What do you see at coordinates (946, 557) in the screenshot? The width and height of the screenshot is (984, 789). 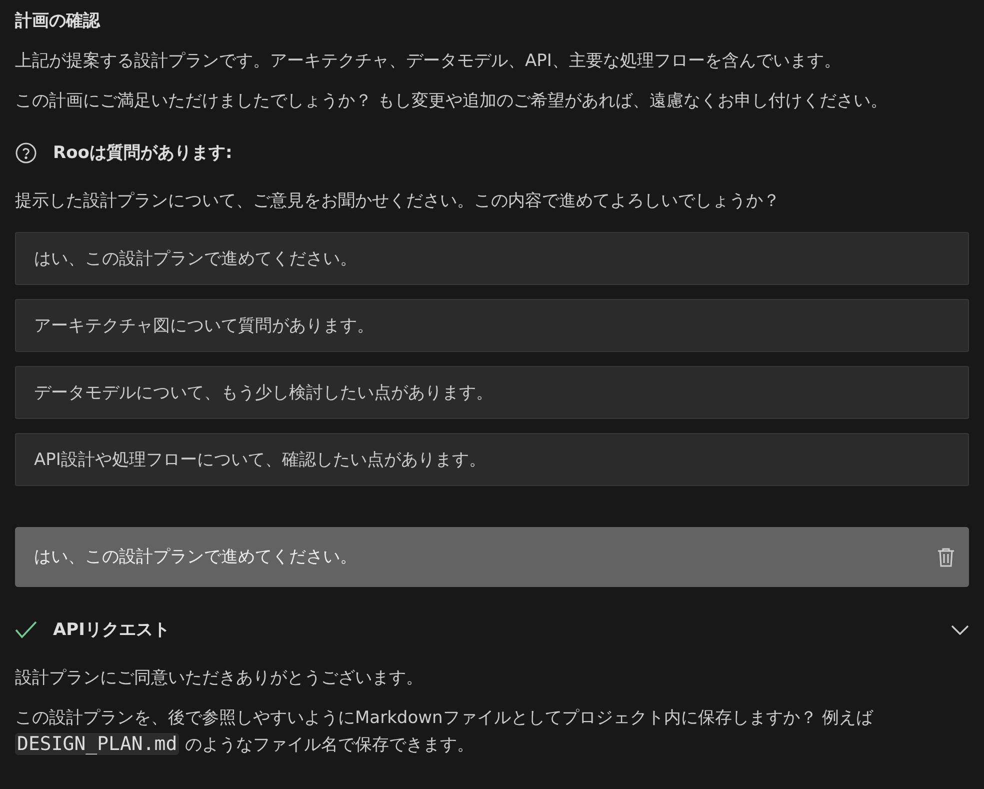 I see `trash-icon` at bounding box center [946, 557].